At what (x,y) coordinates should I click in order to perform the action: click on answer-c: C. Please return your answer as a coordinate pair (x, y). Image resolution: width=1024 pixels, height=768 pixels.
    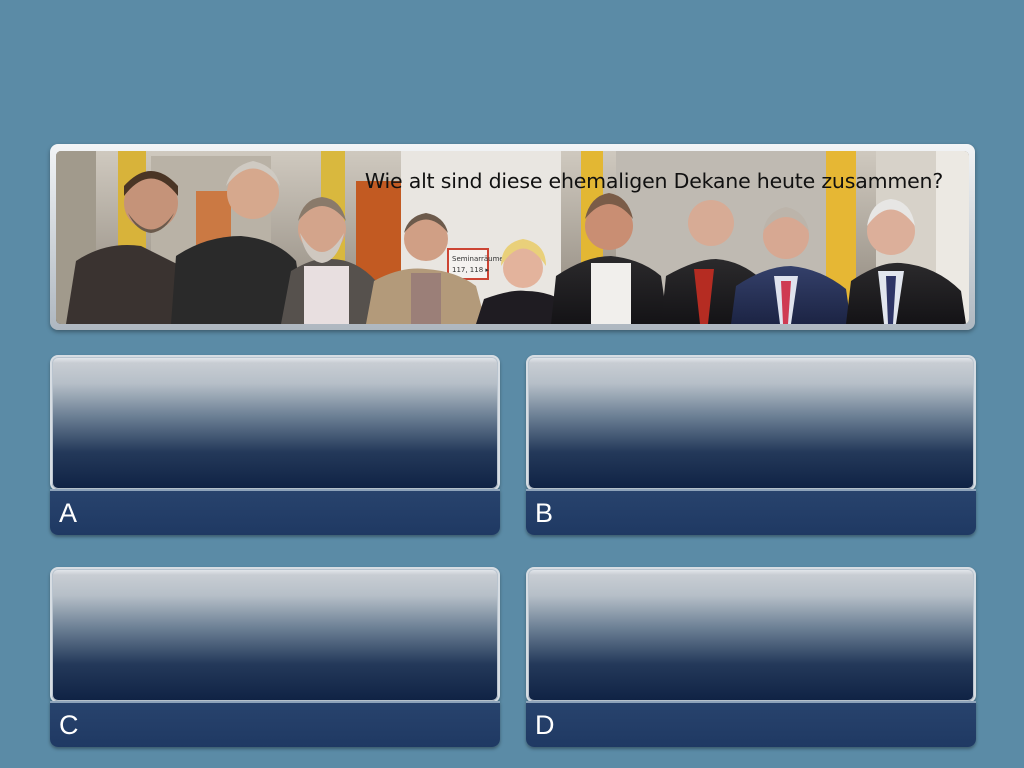
    Looking at the image, I should click on (275, 657).